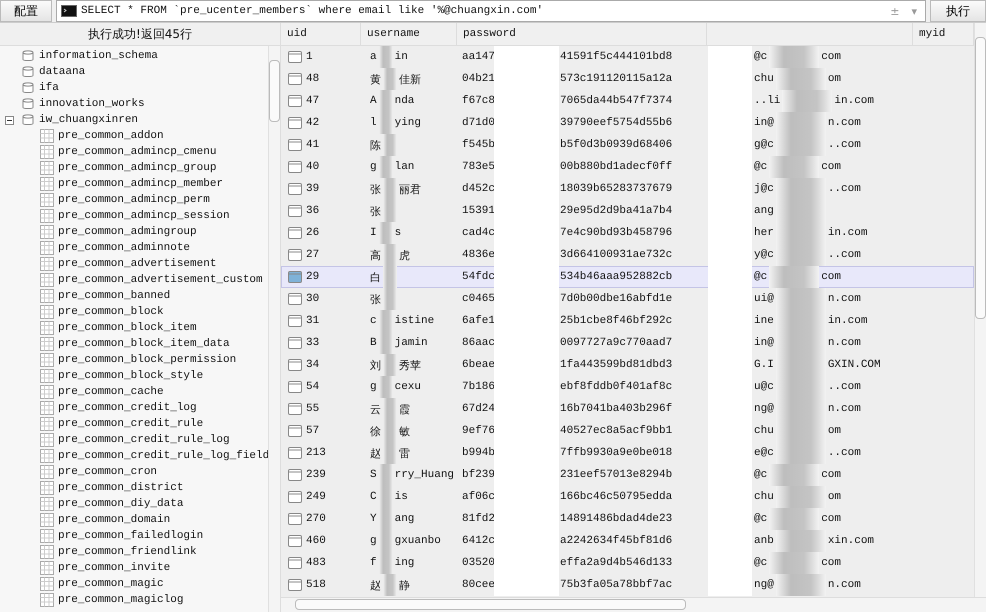  What do you see at coordinates (627, 233) in the screenshot?
I see `table-row: 26 I s cad4c 7e4c90bd93b458796 her in.com` at bounding box center [627, 233].